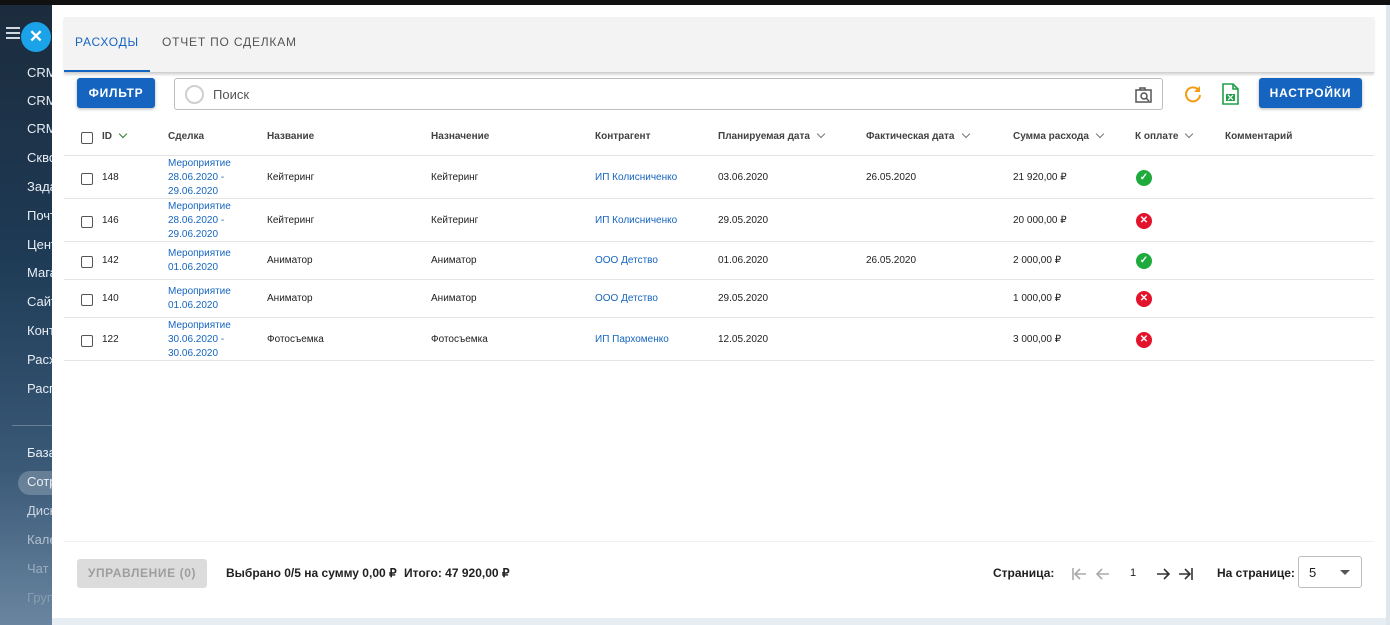 The image size is (1390, 625). Describe the element at coordinates (229, 44) in the screenshot. I see `tab-deals-report: ОТЧЕТ ПО СДЕЛКАМ` at that location.